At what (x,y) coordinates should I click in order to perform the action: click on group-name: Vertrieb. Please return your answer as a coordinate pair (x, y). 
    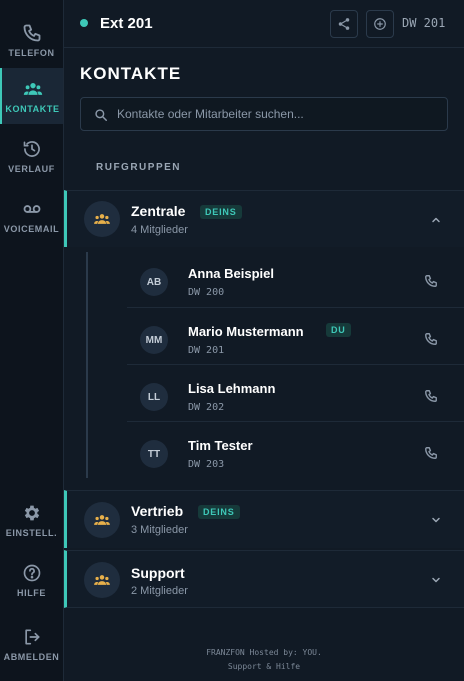
    Looking at the image, I should click on (157, 511).